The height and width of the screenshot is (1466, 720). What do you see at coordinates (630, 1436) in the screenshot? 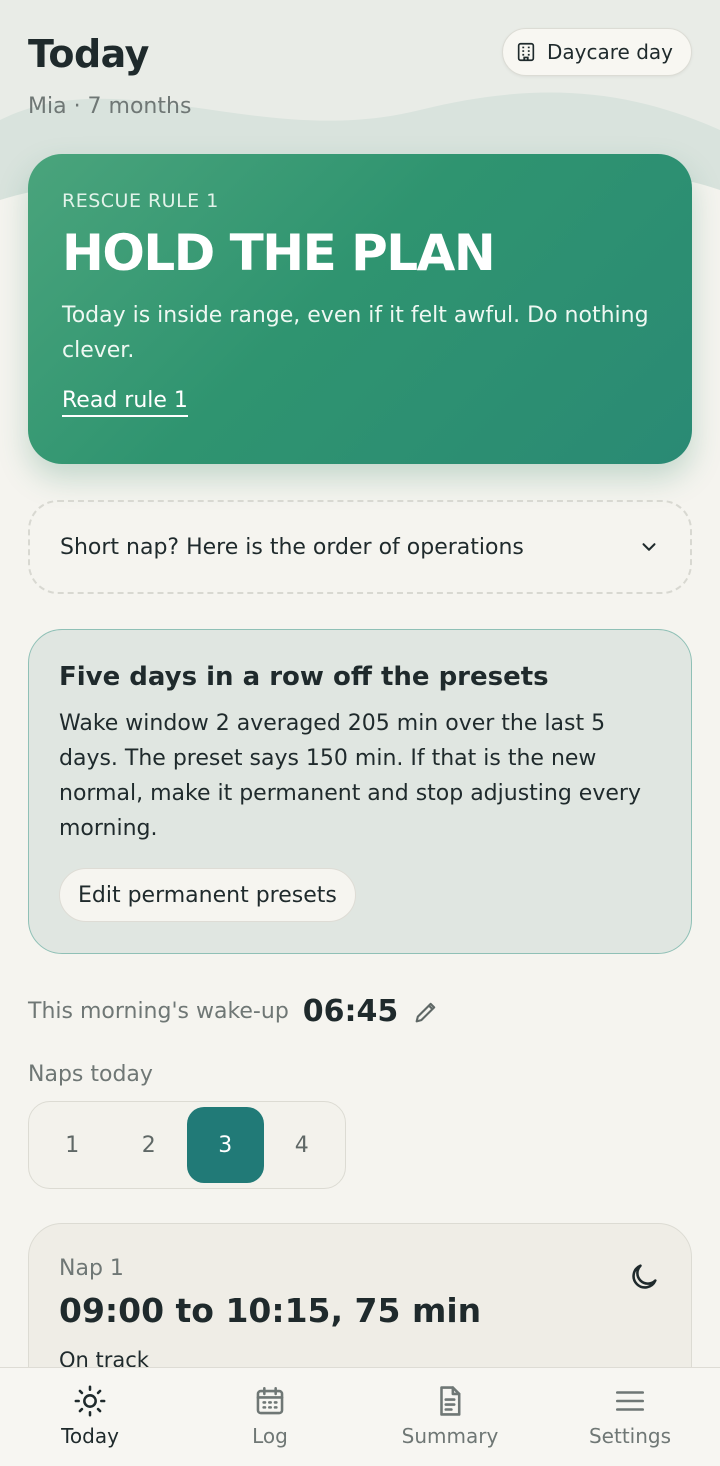
I see `nav-settings-label: Settings` at bounding box center [630, 1436].